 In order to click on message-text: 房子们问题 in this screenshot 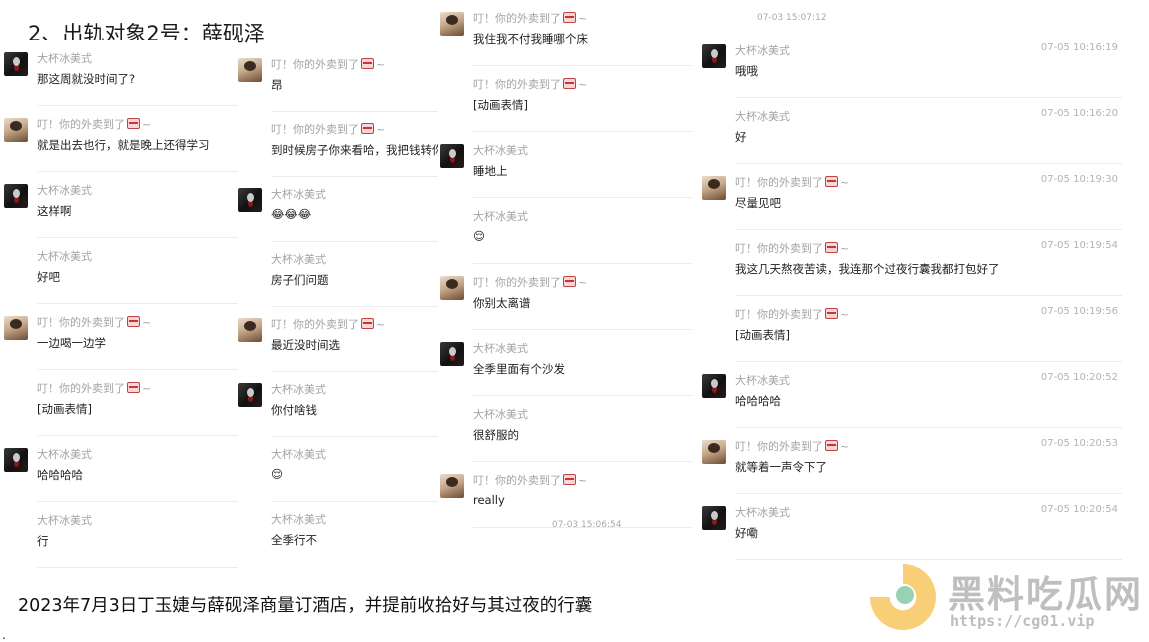, I will do `click(300, 280)`.